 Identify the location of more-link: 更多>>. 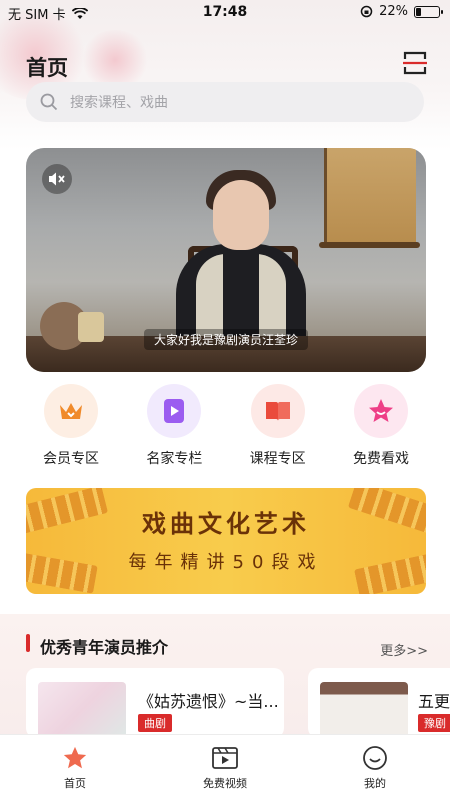
(404, 649).